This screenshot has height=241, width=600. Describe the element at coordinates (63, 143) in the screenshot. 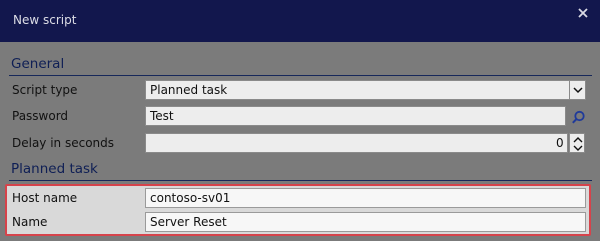

I see `delay-label: Delay in seconds` at that location.